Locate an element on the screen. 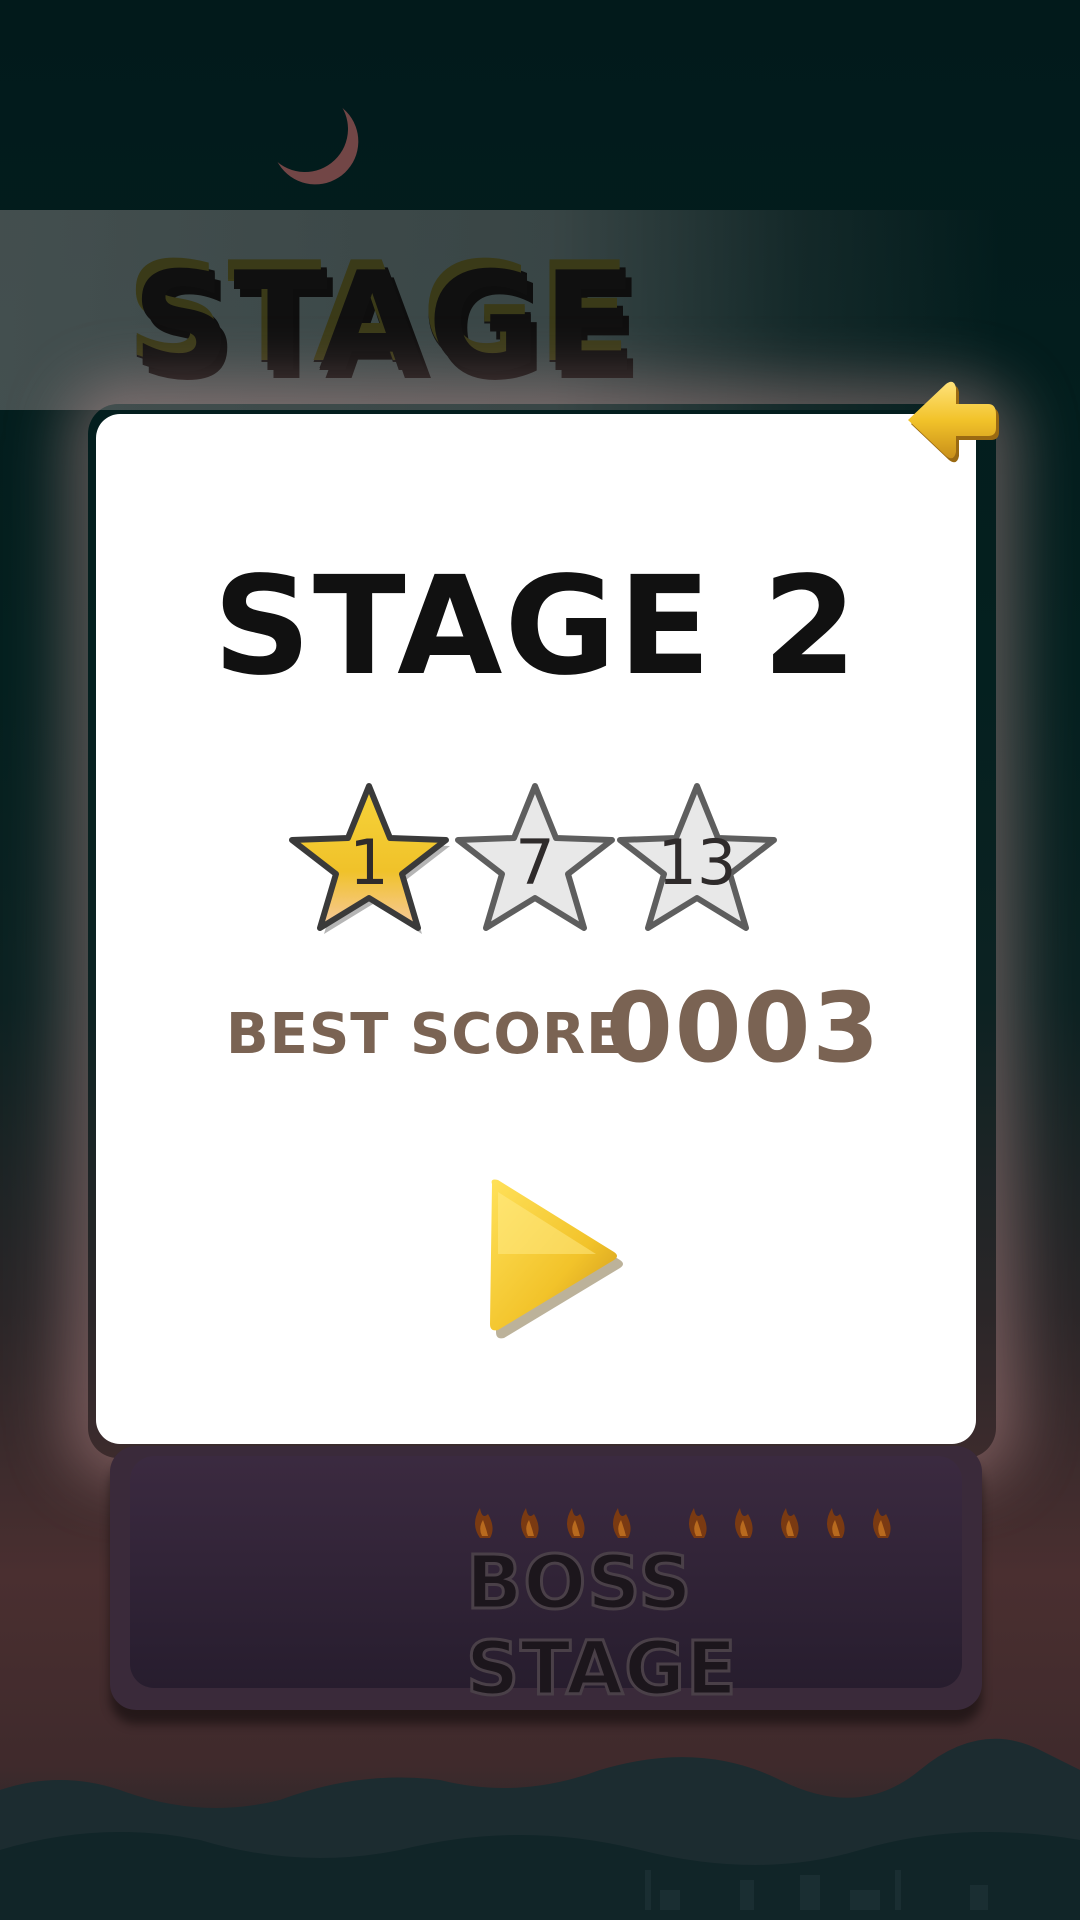 The height and width of the screenshot is (1920, 1080). background-hills is located at coordinates (540, 1829).